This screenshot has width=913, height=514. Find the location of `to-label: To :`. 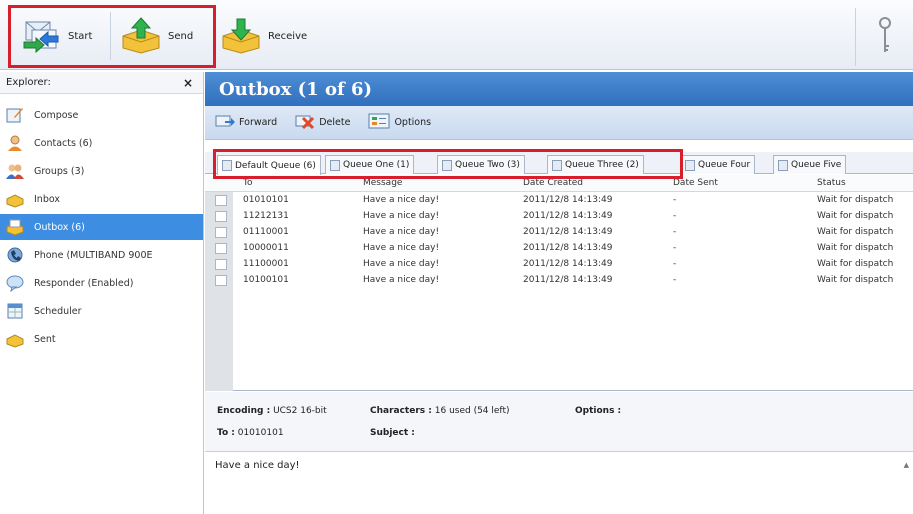

to-label: To : is located at coordinates (226, 433).